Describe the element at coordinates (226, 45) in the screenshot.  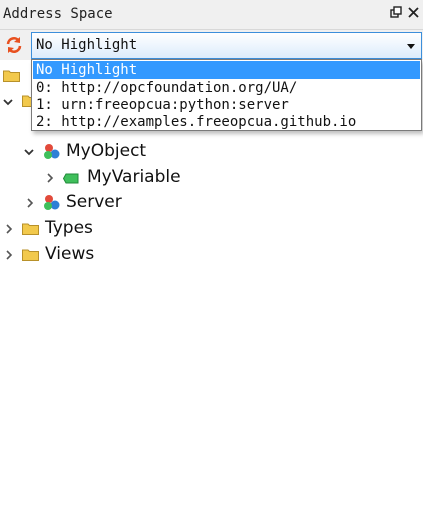
I see `namespace-highlight-combo: No Highlight` at that location.